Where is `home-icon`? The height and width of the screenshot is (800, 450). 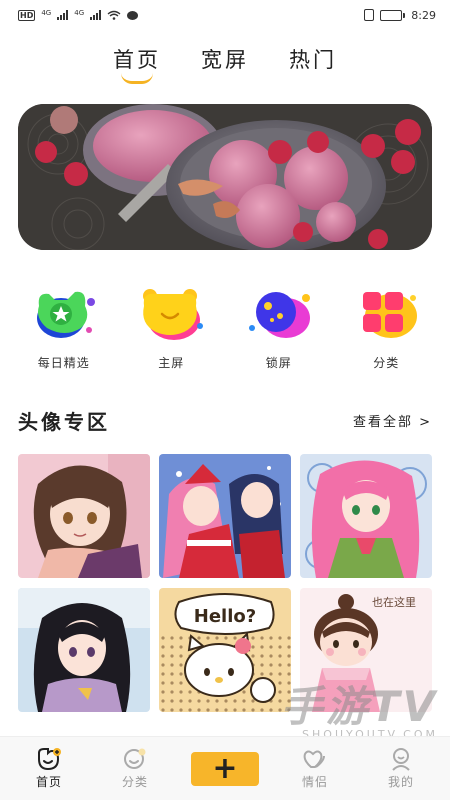
home-icon is located at coordinates (49, 759).